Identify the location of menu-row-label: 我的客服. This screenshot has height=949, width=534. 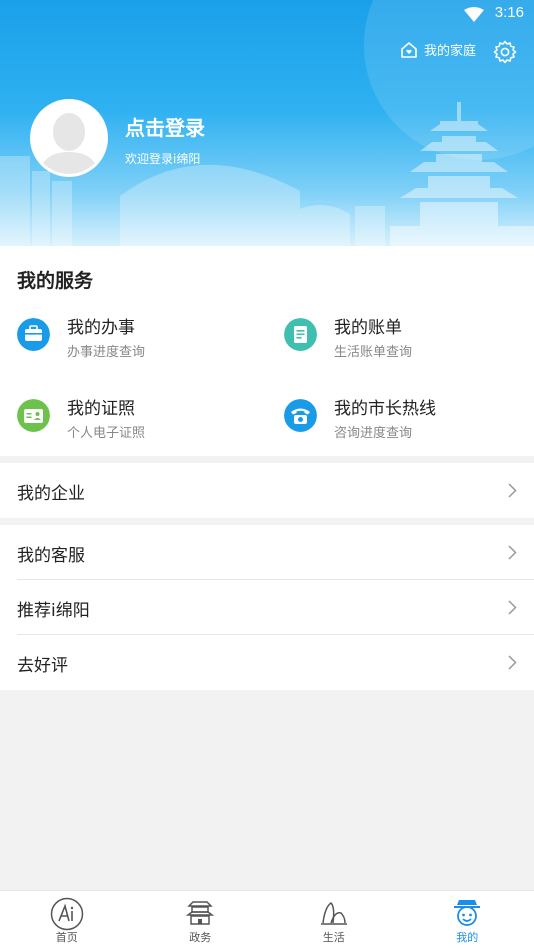
(51, 556).